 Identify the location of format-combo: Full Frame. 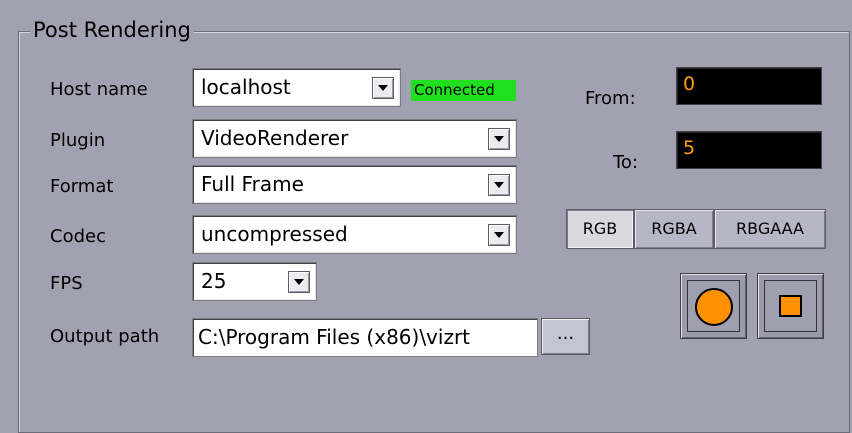
(354, 184).